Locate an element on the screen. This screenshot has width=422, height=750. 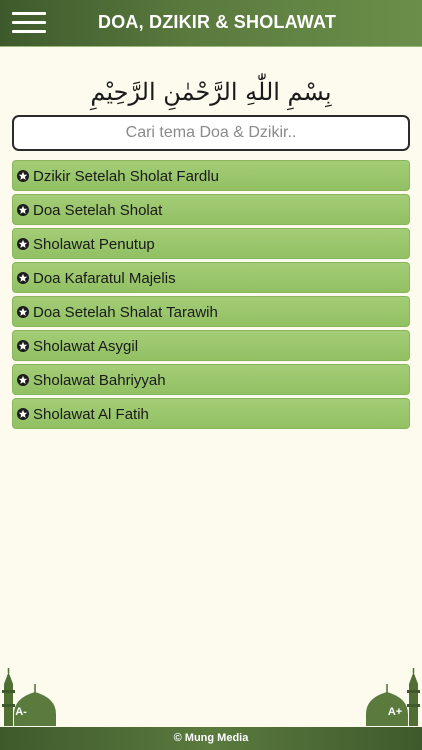
list-item-label: Sholawat Asygil is located at coordinates (86, 346).